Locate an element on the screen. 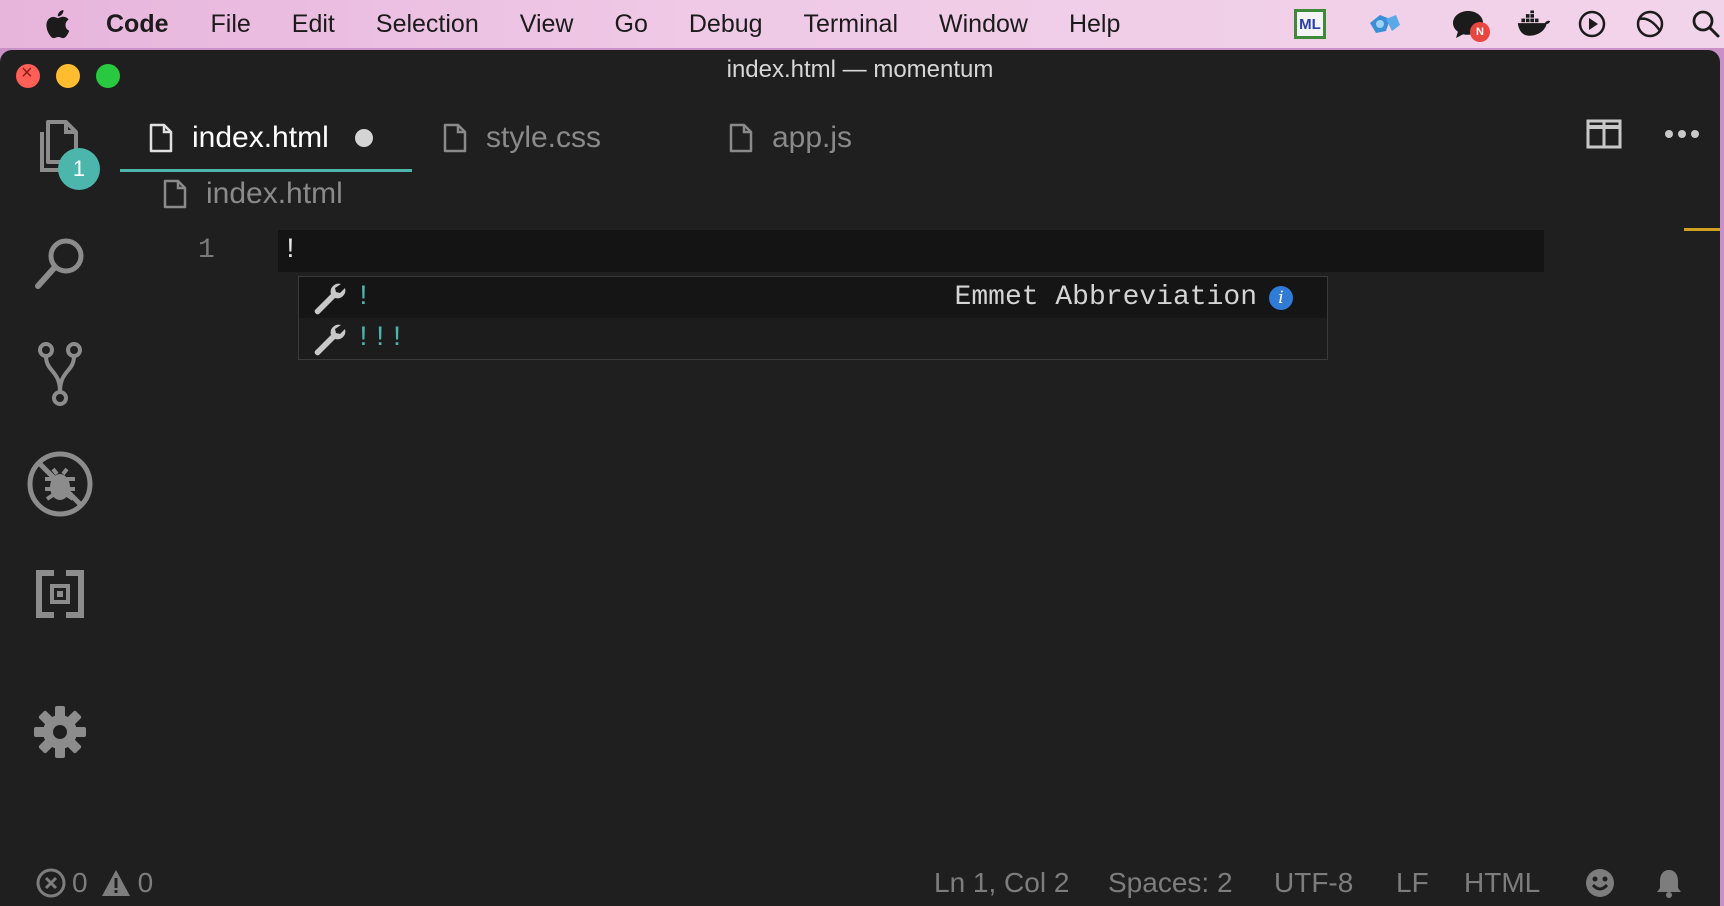 The height and width of the screenshot is (906, 1724). menu-edit: Edit is located at coordinates (313, 24).